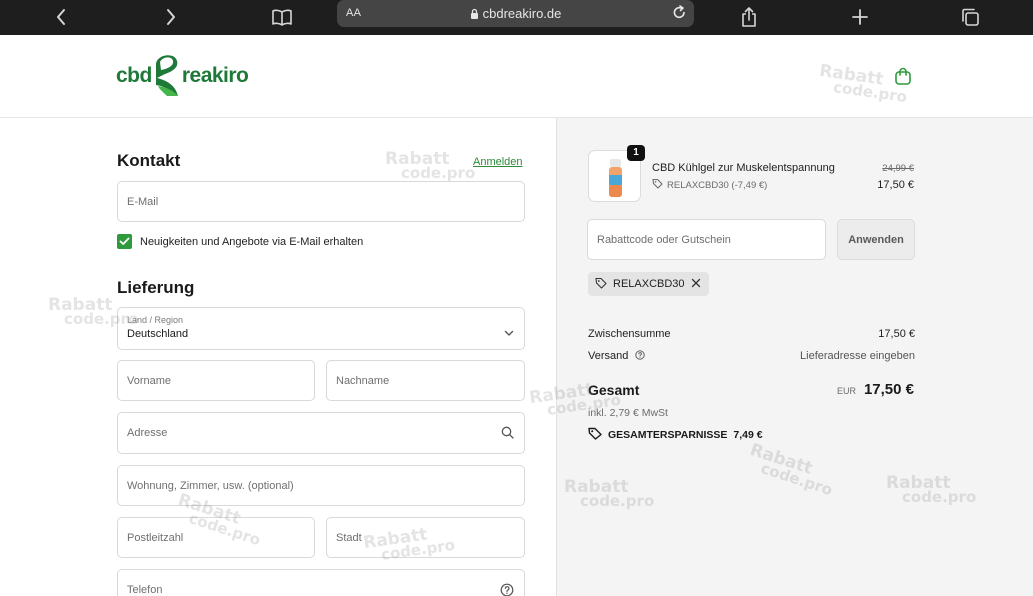 The image size is (1033, 596). I want to click on total-amount: 17,50 €, so click(888, 389).